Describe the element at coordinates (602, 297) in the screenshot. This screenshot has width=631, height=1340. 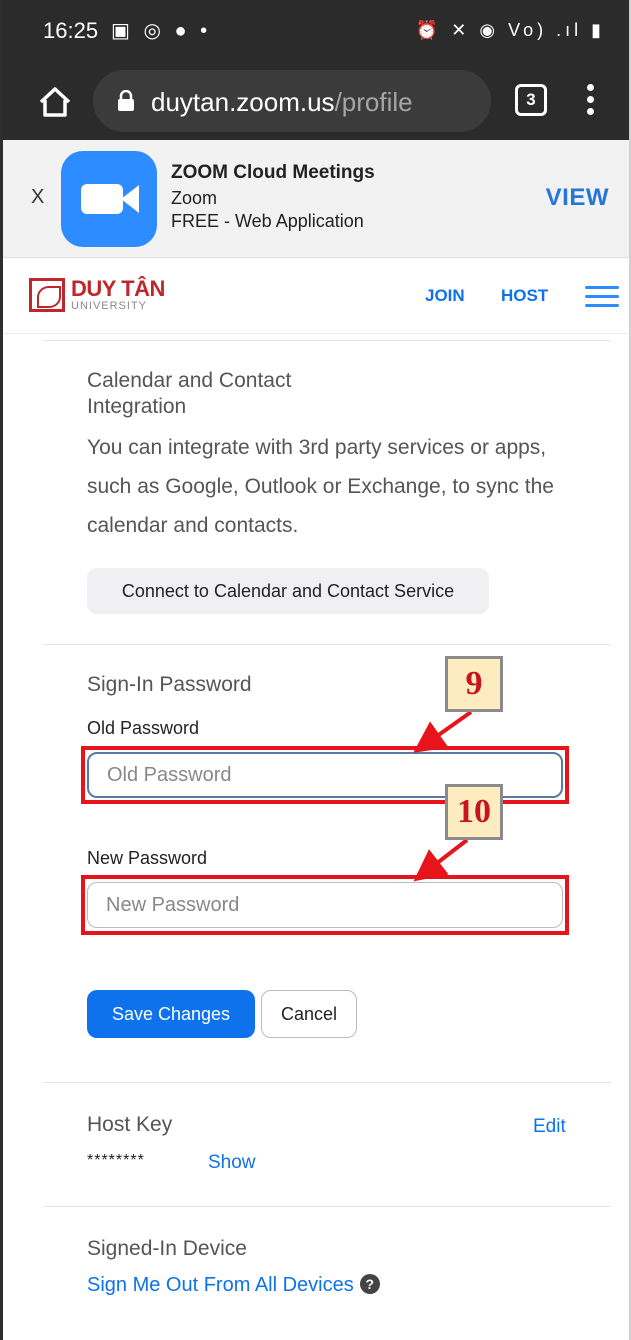
I see `hamburger-menu-icon` at that location.